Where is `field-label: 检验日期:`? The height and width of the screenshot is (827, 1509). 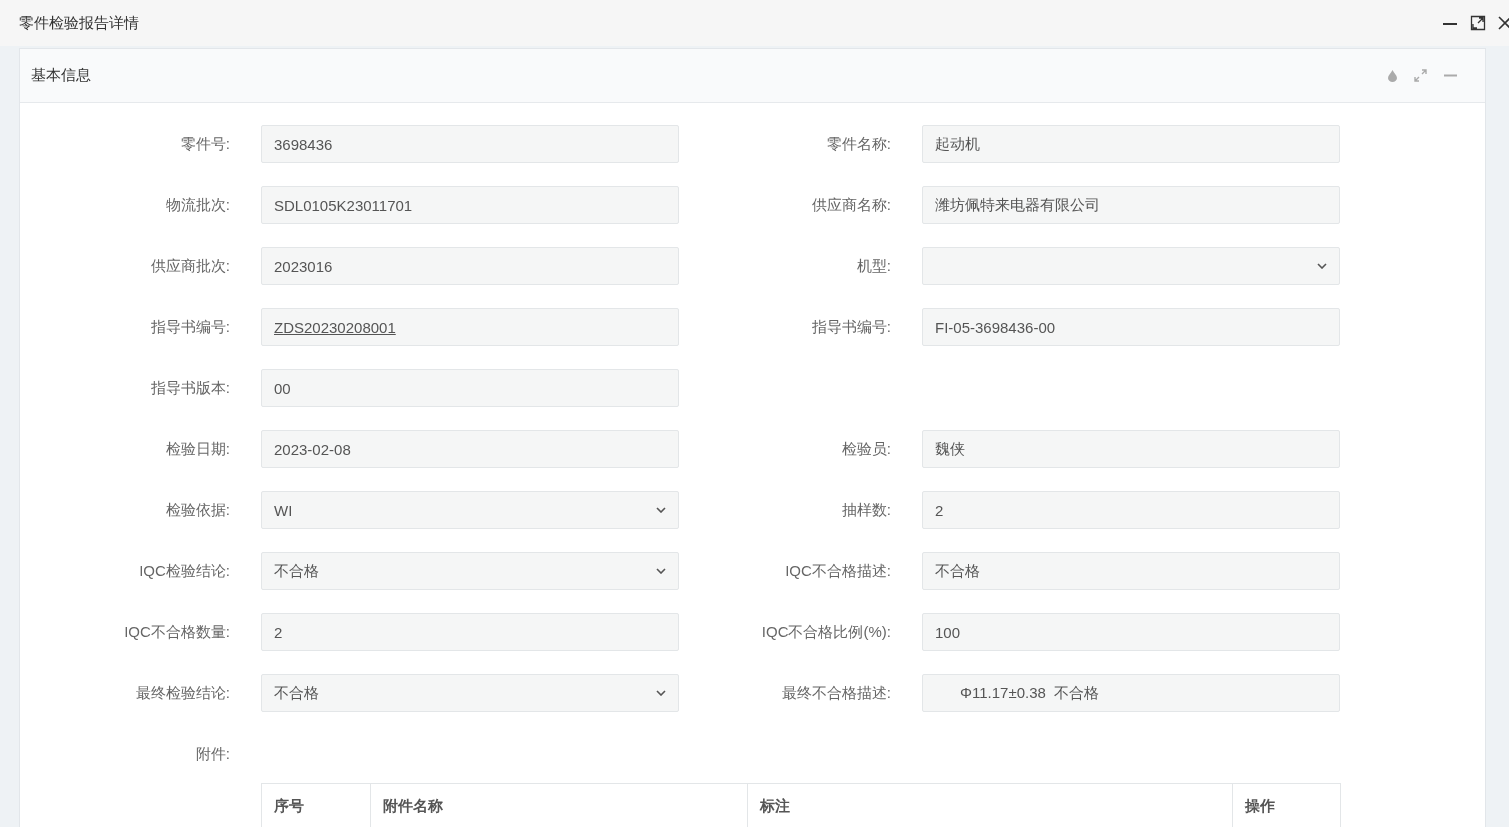
field-label: 检验日期: is located at coordinates (197, 449).